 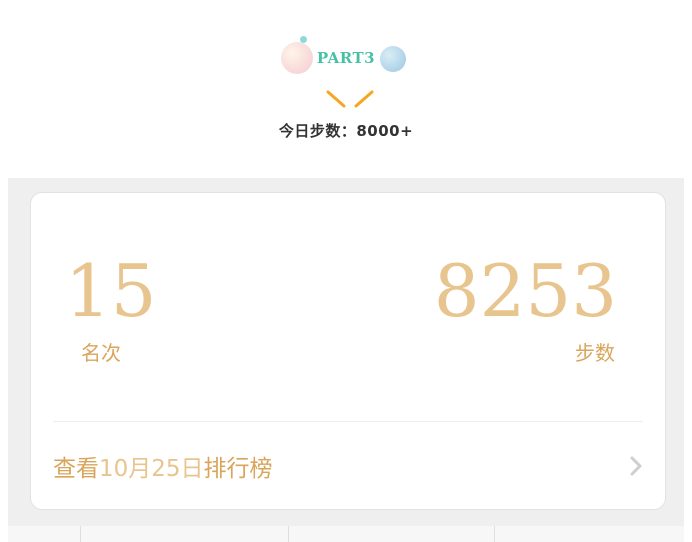 I want to click on leaderboard-text: 查看10月25日排行榜, so click(x=163, y=466).